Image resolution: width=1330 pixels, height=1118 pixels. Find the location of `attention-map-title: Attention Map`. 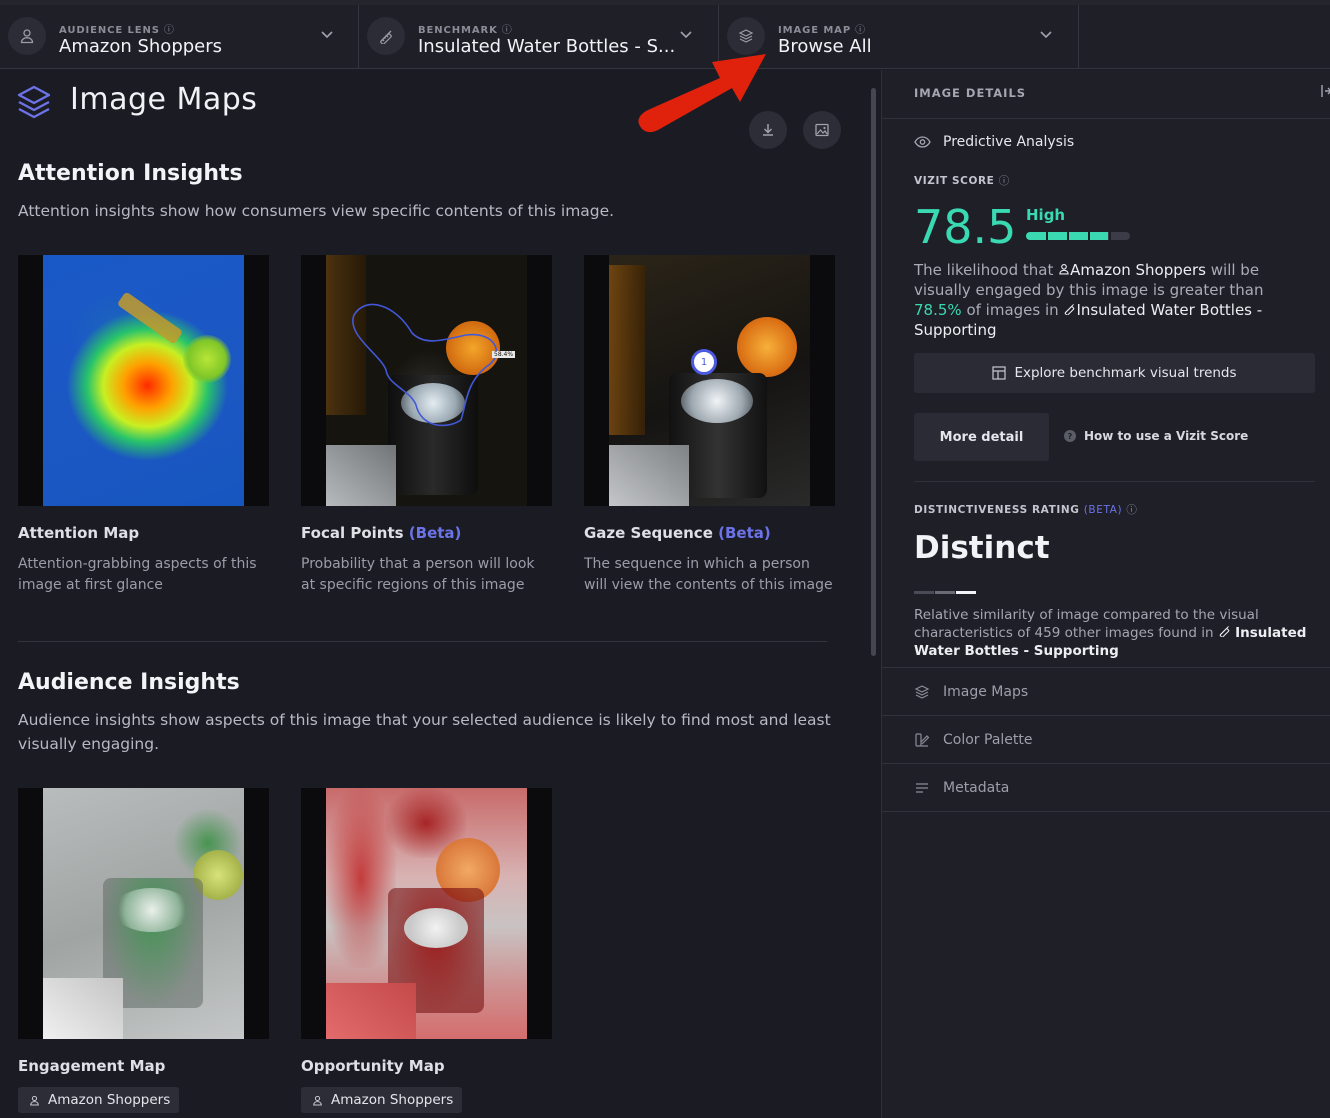

attention-map-title: Attention Map is located at coordinates (79, 533).